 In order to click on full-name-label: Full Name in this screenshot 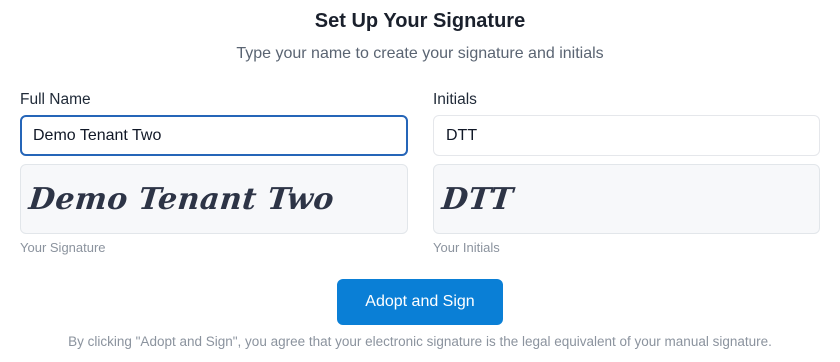, I will do `click(55, 99)`.